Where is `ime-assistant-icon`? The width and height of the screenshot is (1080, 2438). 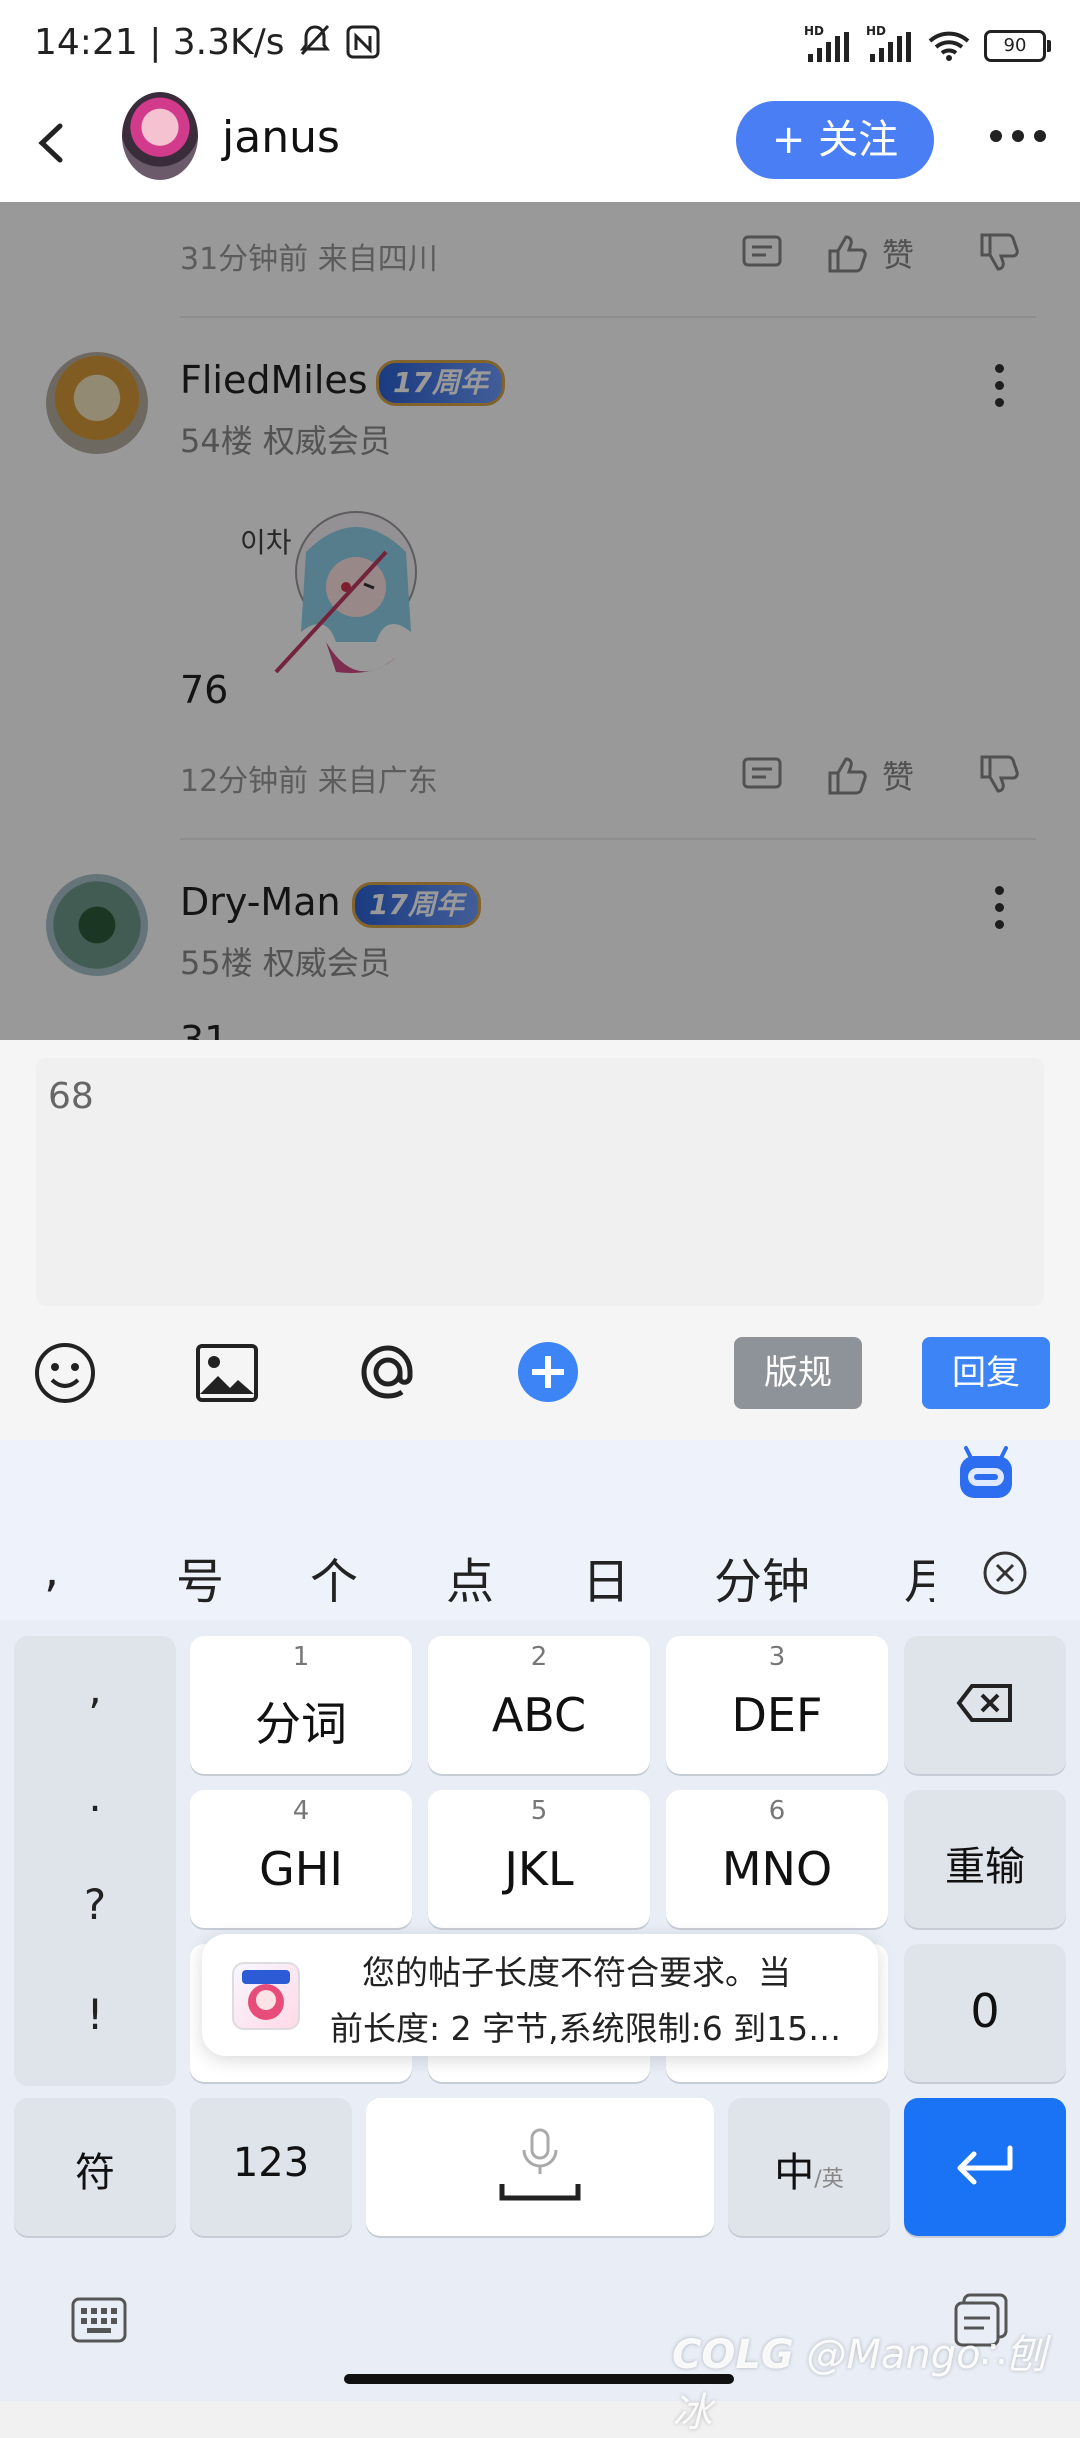
ime-assistant-icon is located at coordinates (986, 1474).